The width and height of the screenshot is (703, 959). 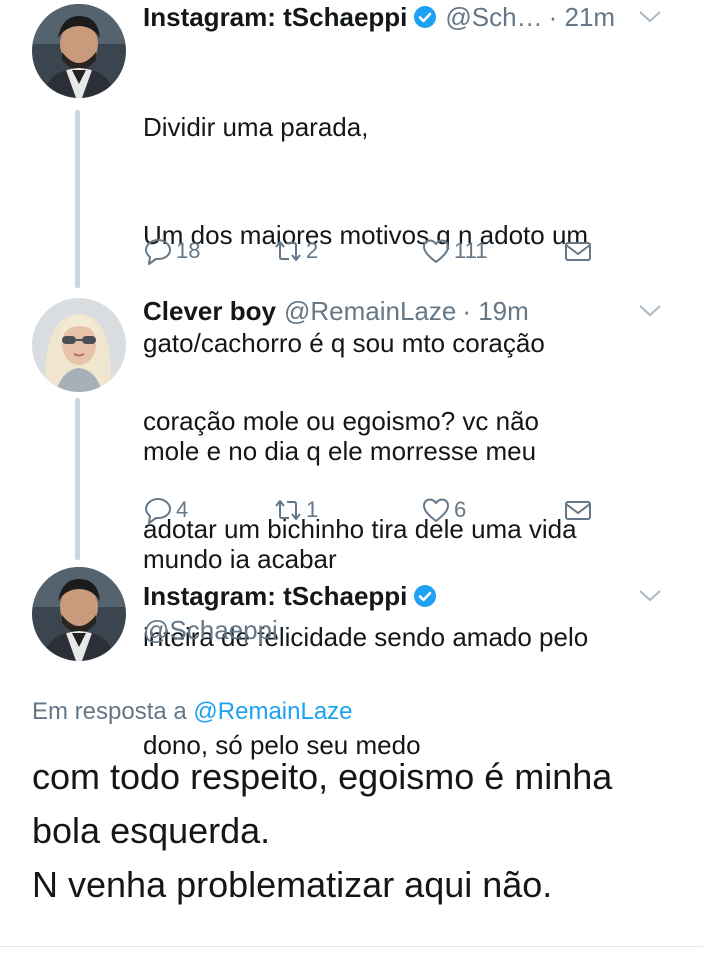 I want to click on reply-count: 18, so click(x=188, y=250).